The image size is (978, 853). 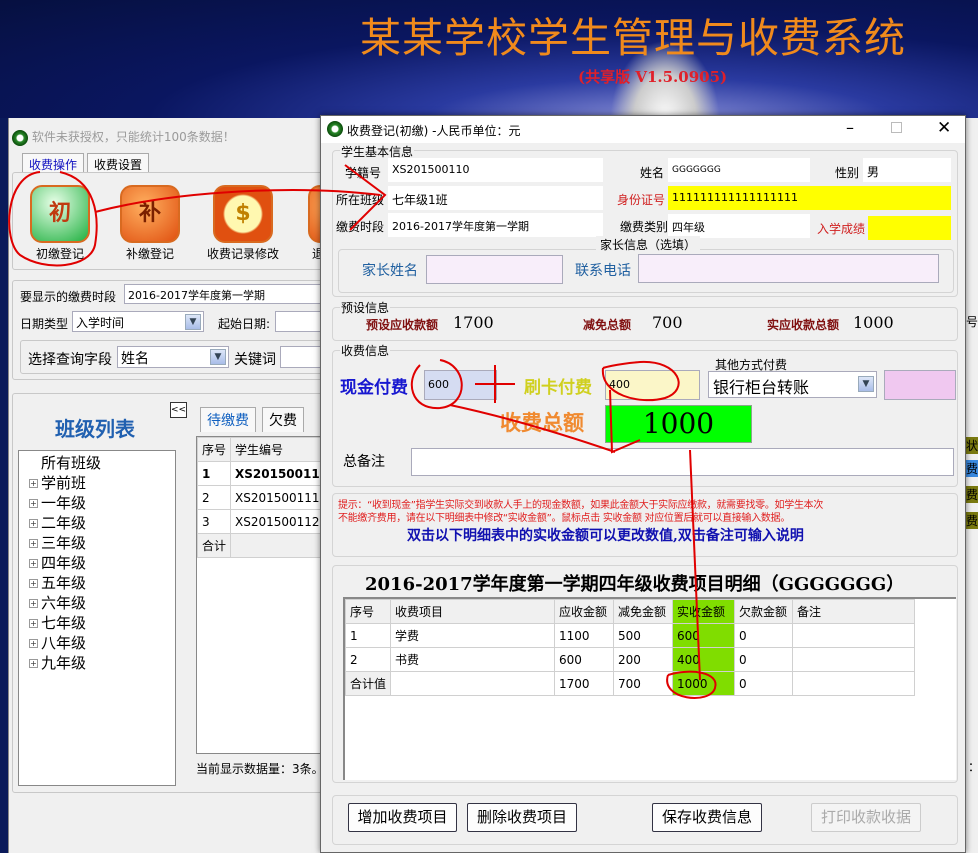 I want to click on student-no-field: XS201500110, so click(x=495, y=170).